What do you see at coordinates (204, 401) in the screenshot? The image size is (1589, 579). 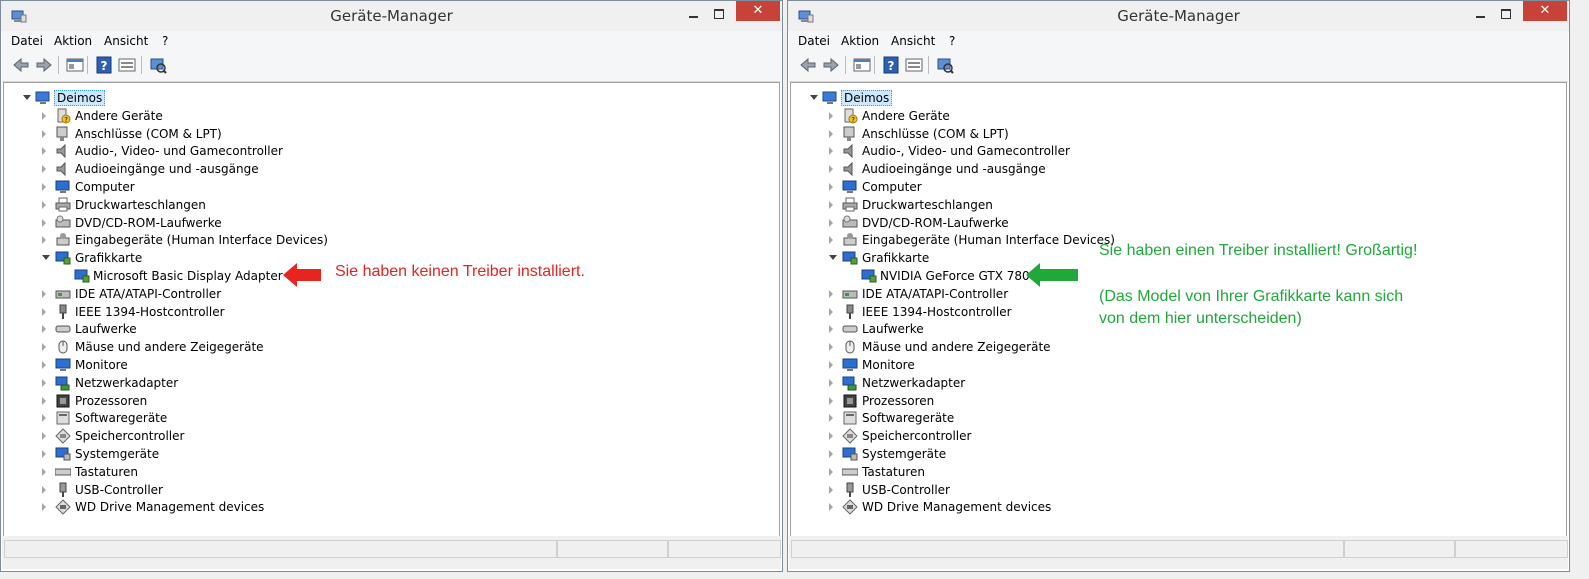 I see `tree-category: Prozessoren` at bounding box center [204, 401].